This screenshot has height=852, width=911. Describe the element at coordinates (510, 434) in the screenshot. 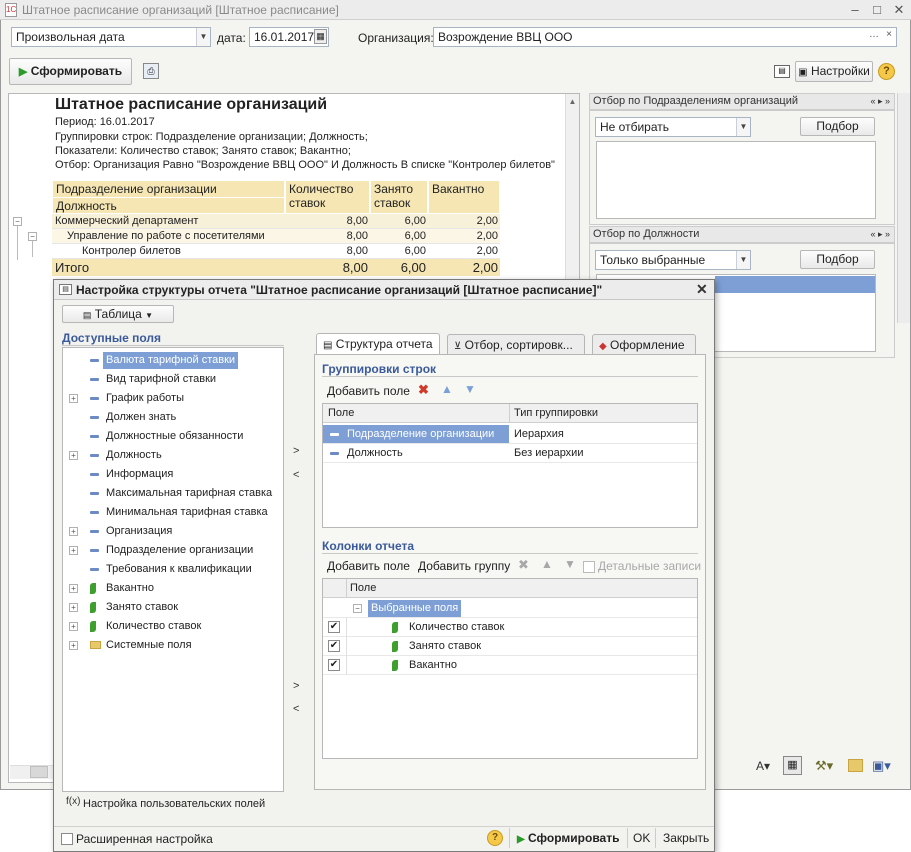

I see `table-row: Подразделение организации Иерархия` at that location.